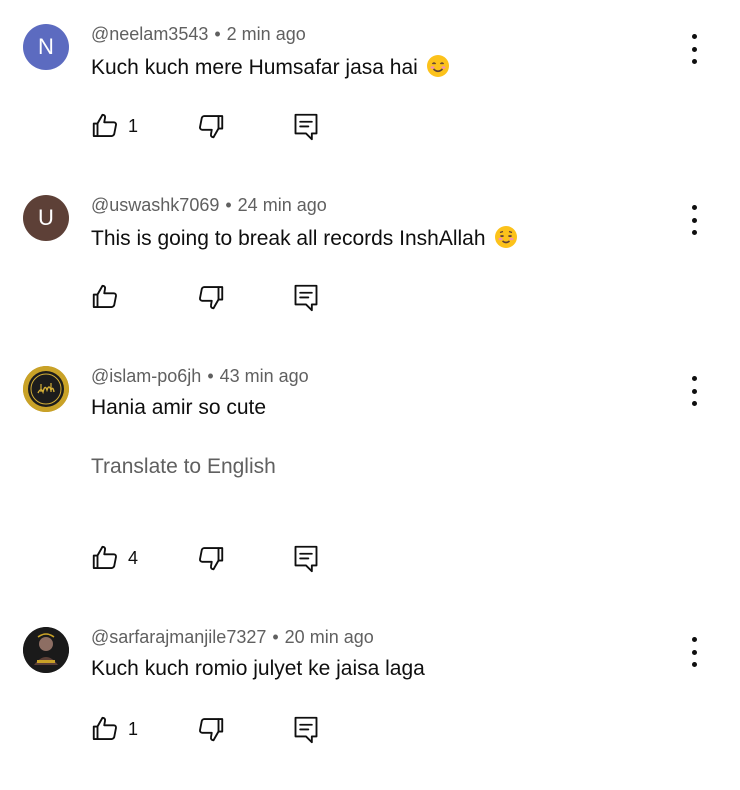 The width and height of the screenshot is (740, 790). Describe the element at coordinates (329, 637) in the screenshot. I see `comment-time: 20 min ago` at that location.